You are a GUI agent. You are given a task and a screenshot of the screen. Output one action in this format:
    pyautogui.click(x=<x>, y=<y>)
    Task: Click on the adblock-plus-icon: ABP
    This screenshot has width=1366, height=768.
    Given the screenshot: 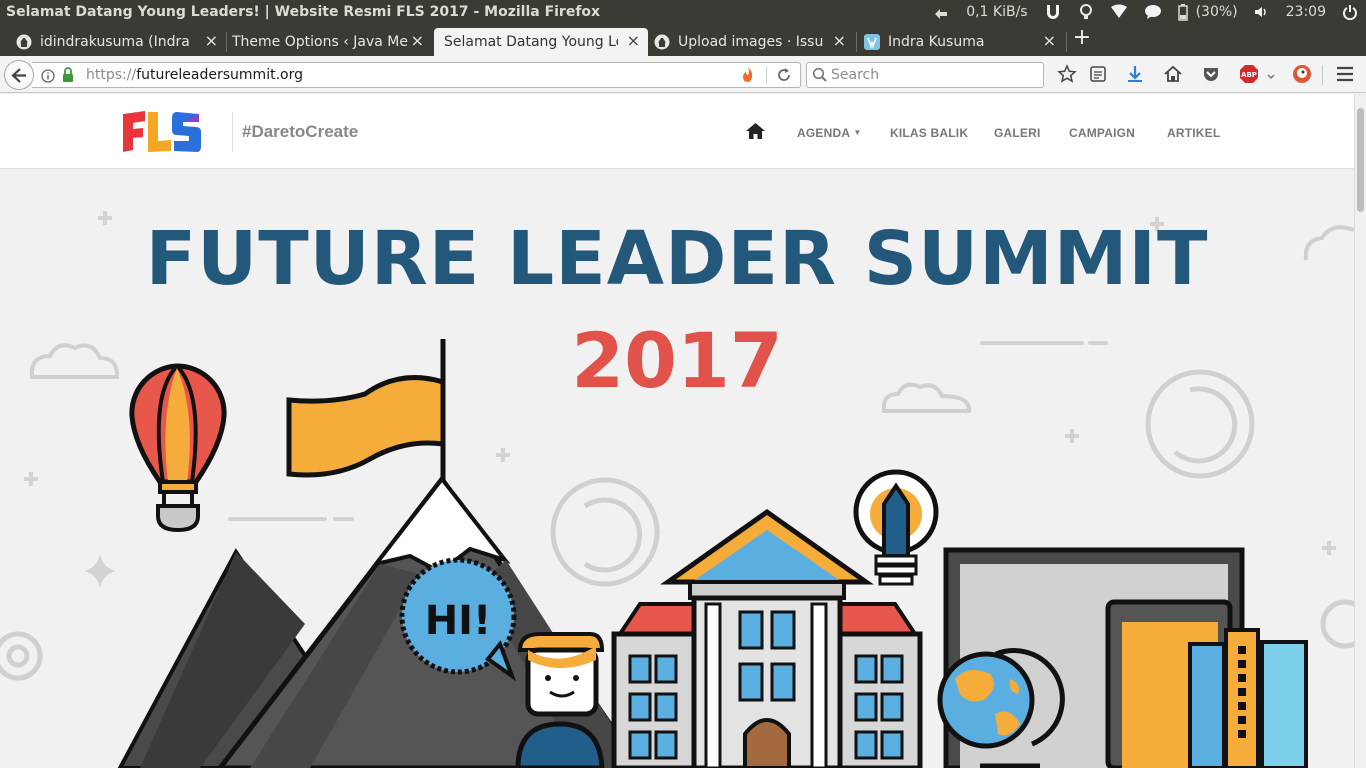 What is the action you would take?
    pyautogui.click(x=1249, y=74)
    